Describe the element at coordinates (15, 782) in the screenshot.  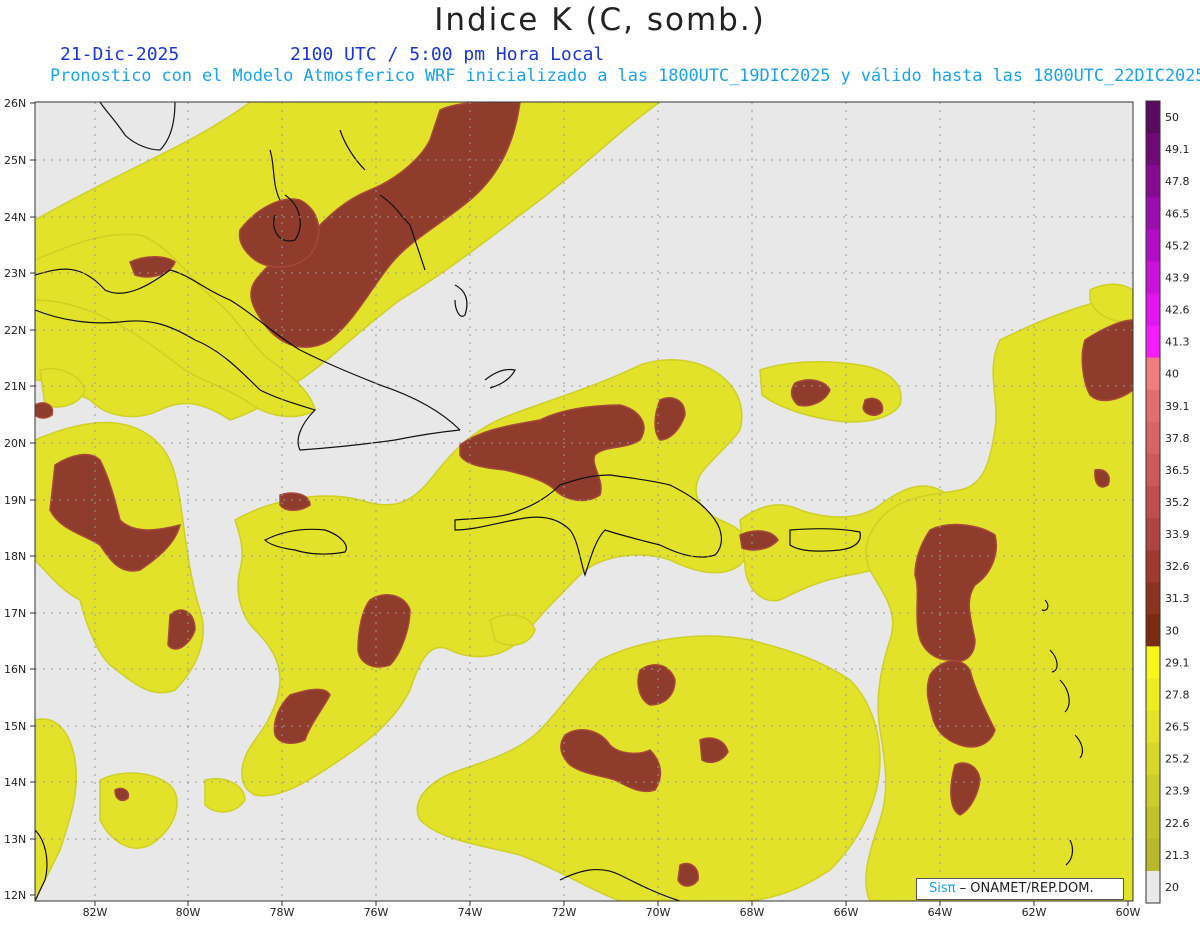
I see `lat-label: 14N` at that location.